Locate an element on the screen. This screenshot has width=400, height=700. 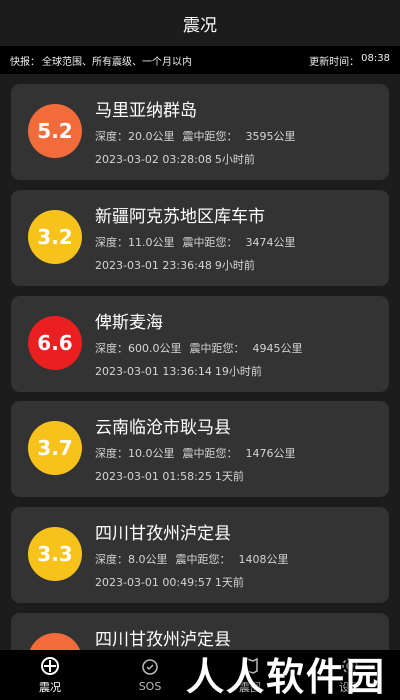
quake-location: 四川甘孜州泸定县 is located at coordinates (163, 534).